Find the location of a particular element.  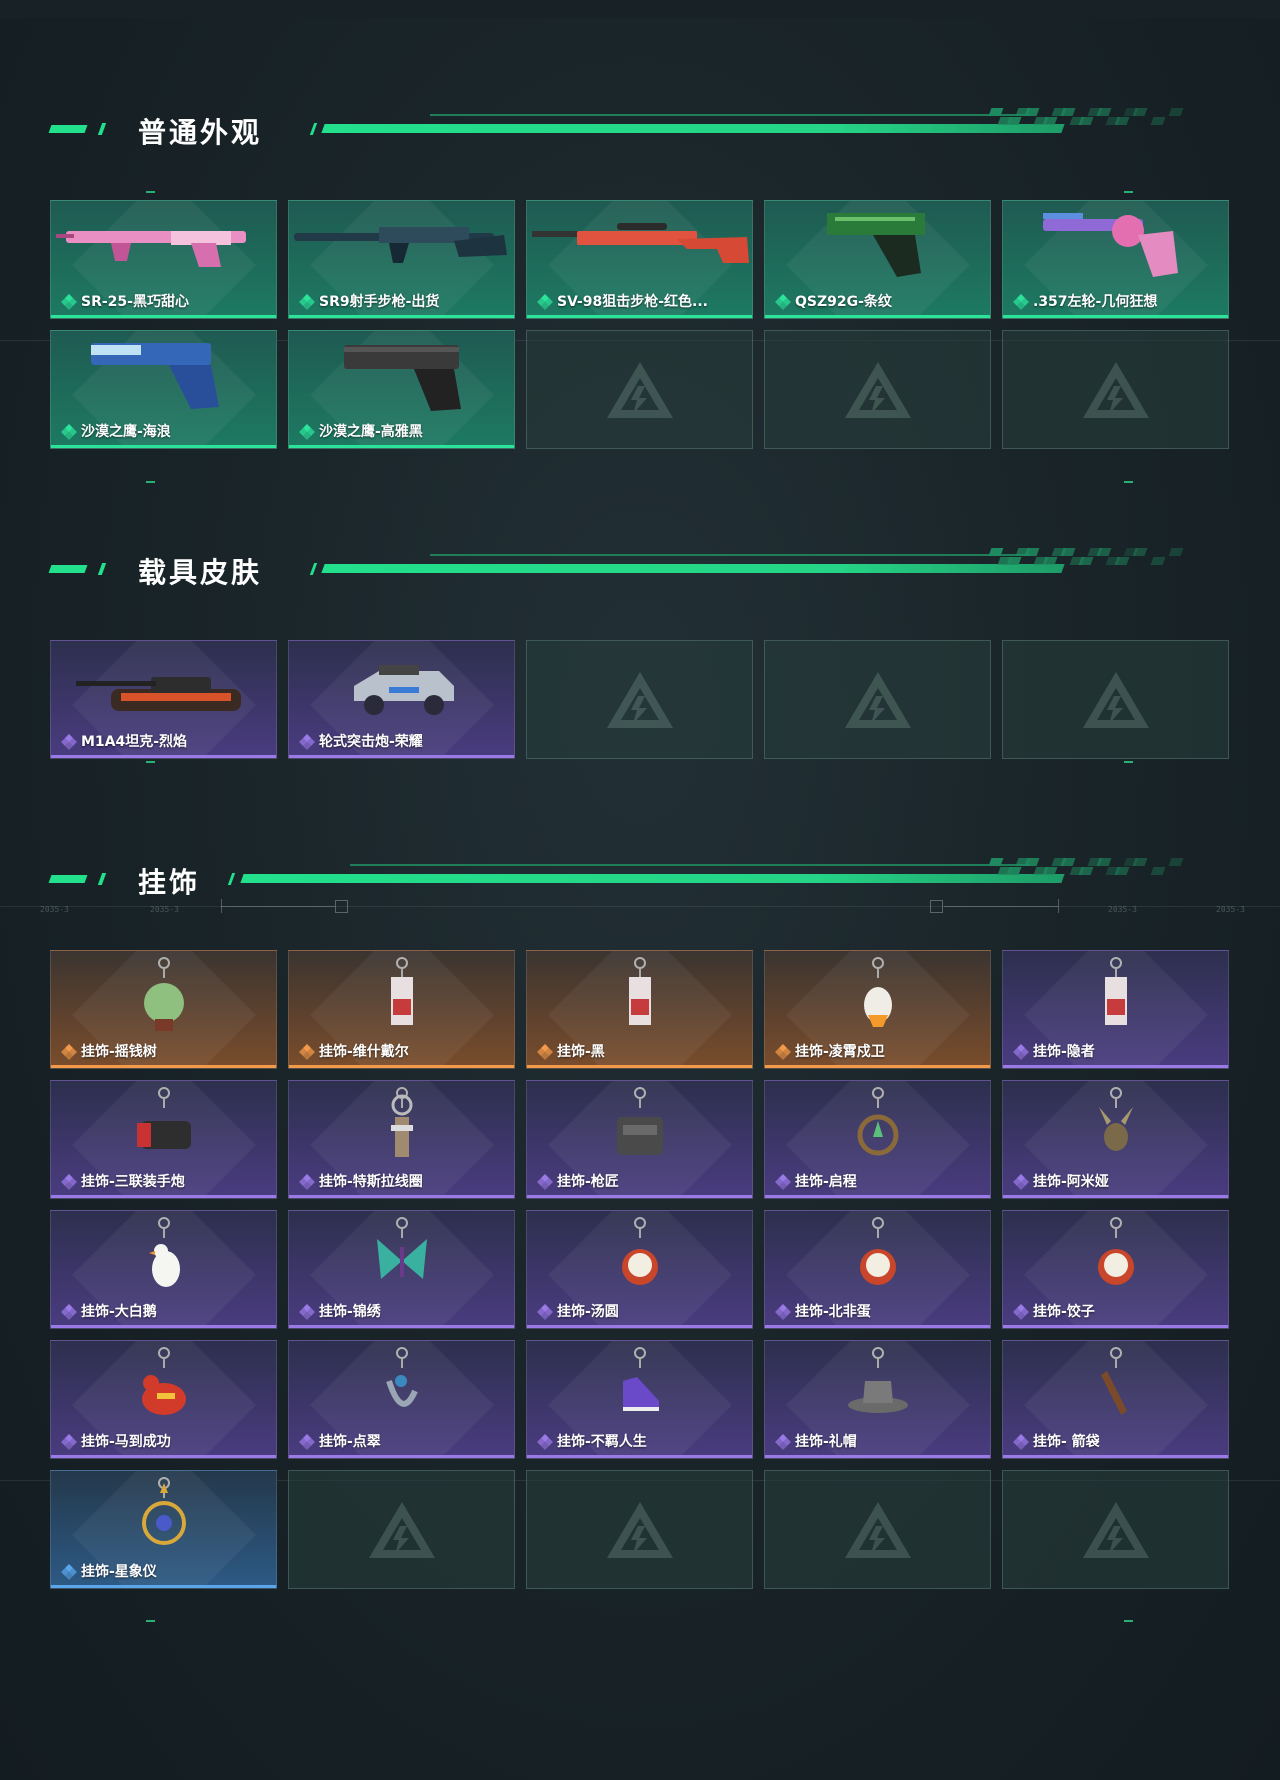

item-label: 挂饰-维什戴尔 is located at coordinates (364, 1052).